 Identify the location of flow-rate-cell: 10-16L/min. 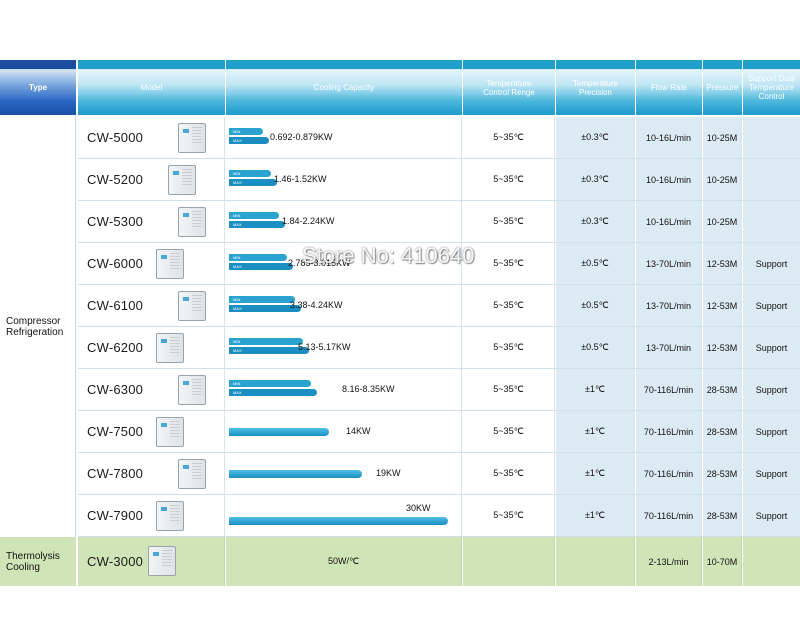
(669, 221).